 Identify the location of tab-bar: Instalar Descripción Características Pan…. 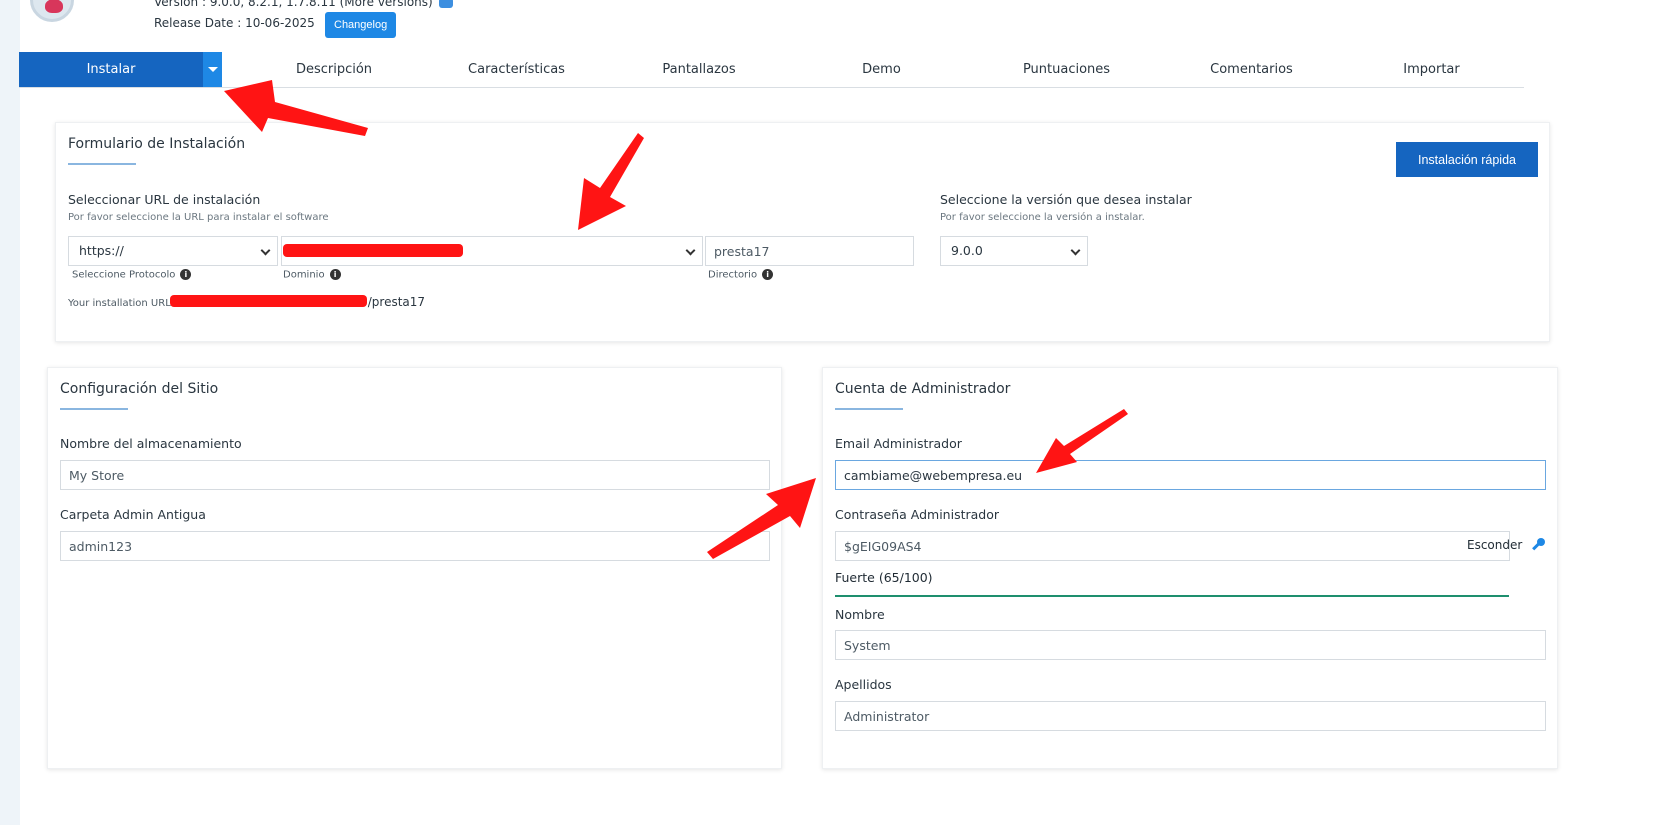
(771, 70).